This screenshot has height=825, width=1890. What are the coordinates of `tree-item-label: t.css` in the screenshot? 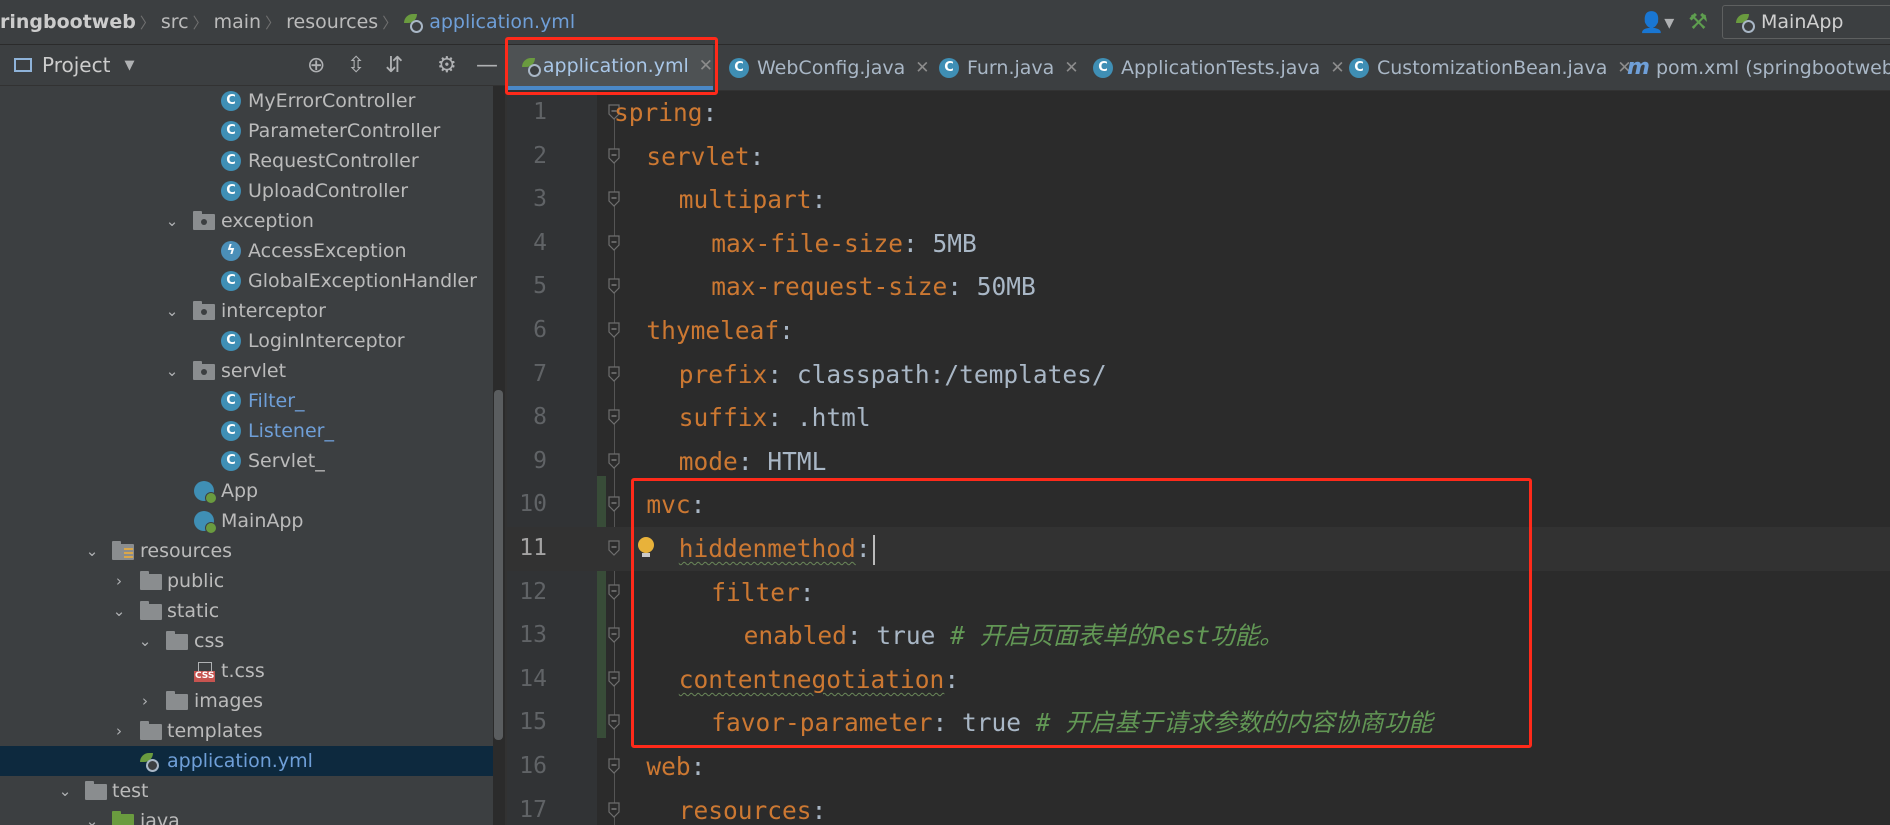 It's located at (243, 671).